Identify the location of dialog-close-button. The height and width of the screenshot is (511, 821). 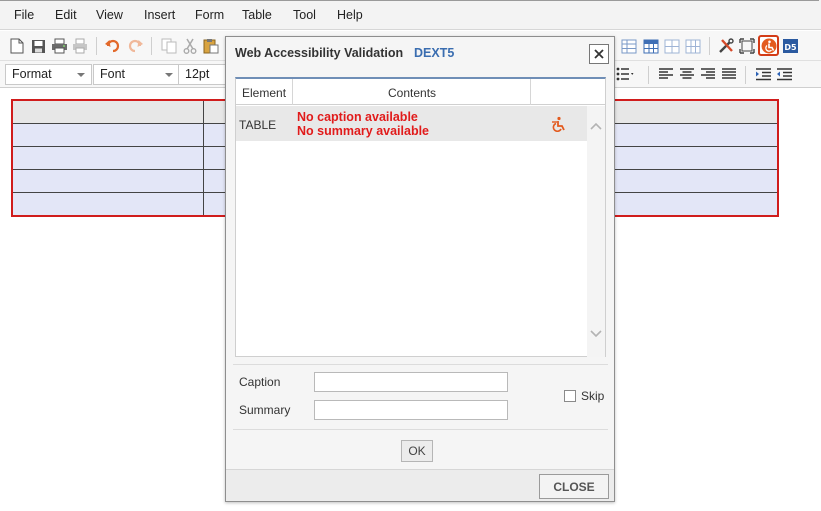
(599, 54).